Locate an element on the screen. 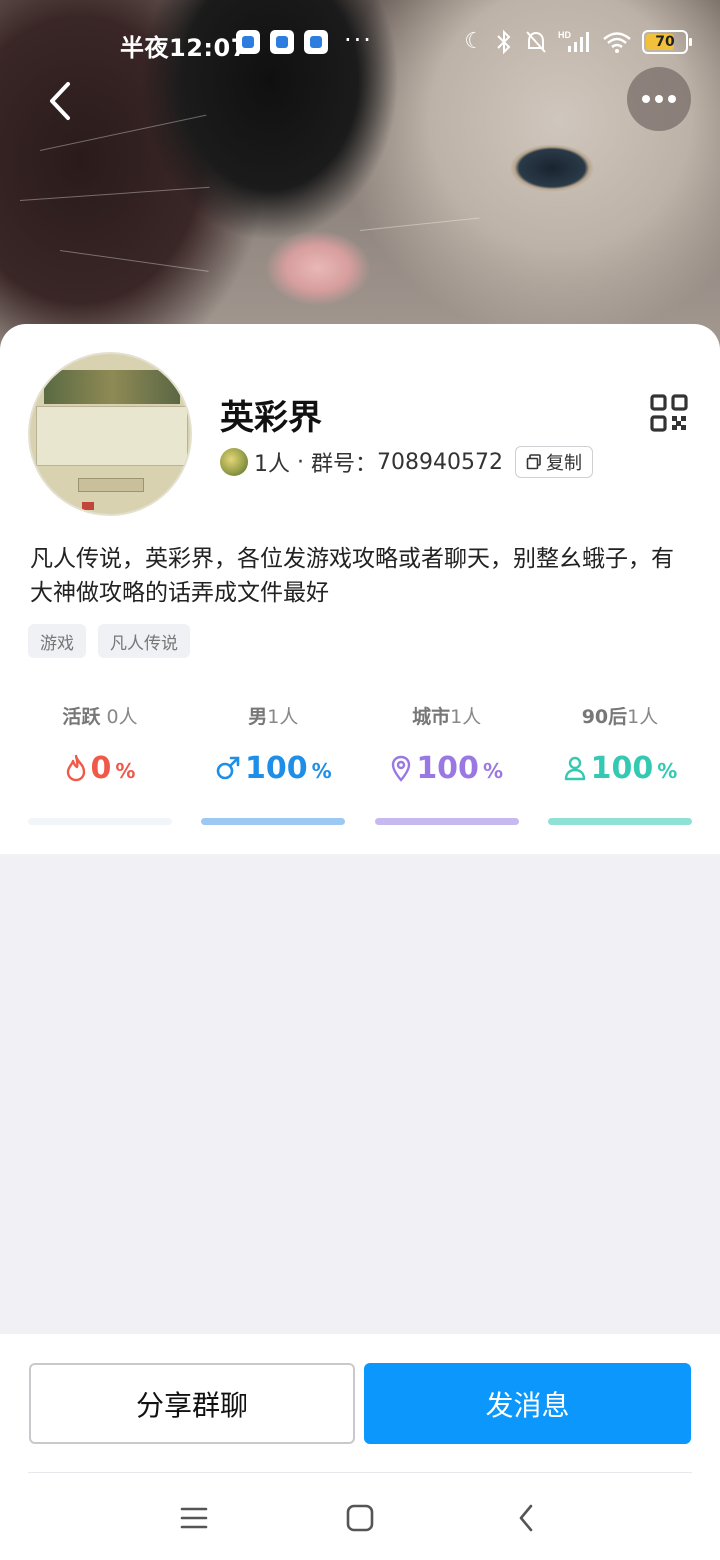 Image resolution: width=720 pixels, height=1560 pixels. group-number-label: 群号： is located at coordinates (343, 464).